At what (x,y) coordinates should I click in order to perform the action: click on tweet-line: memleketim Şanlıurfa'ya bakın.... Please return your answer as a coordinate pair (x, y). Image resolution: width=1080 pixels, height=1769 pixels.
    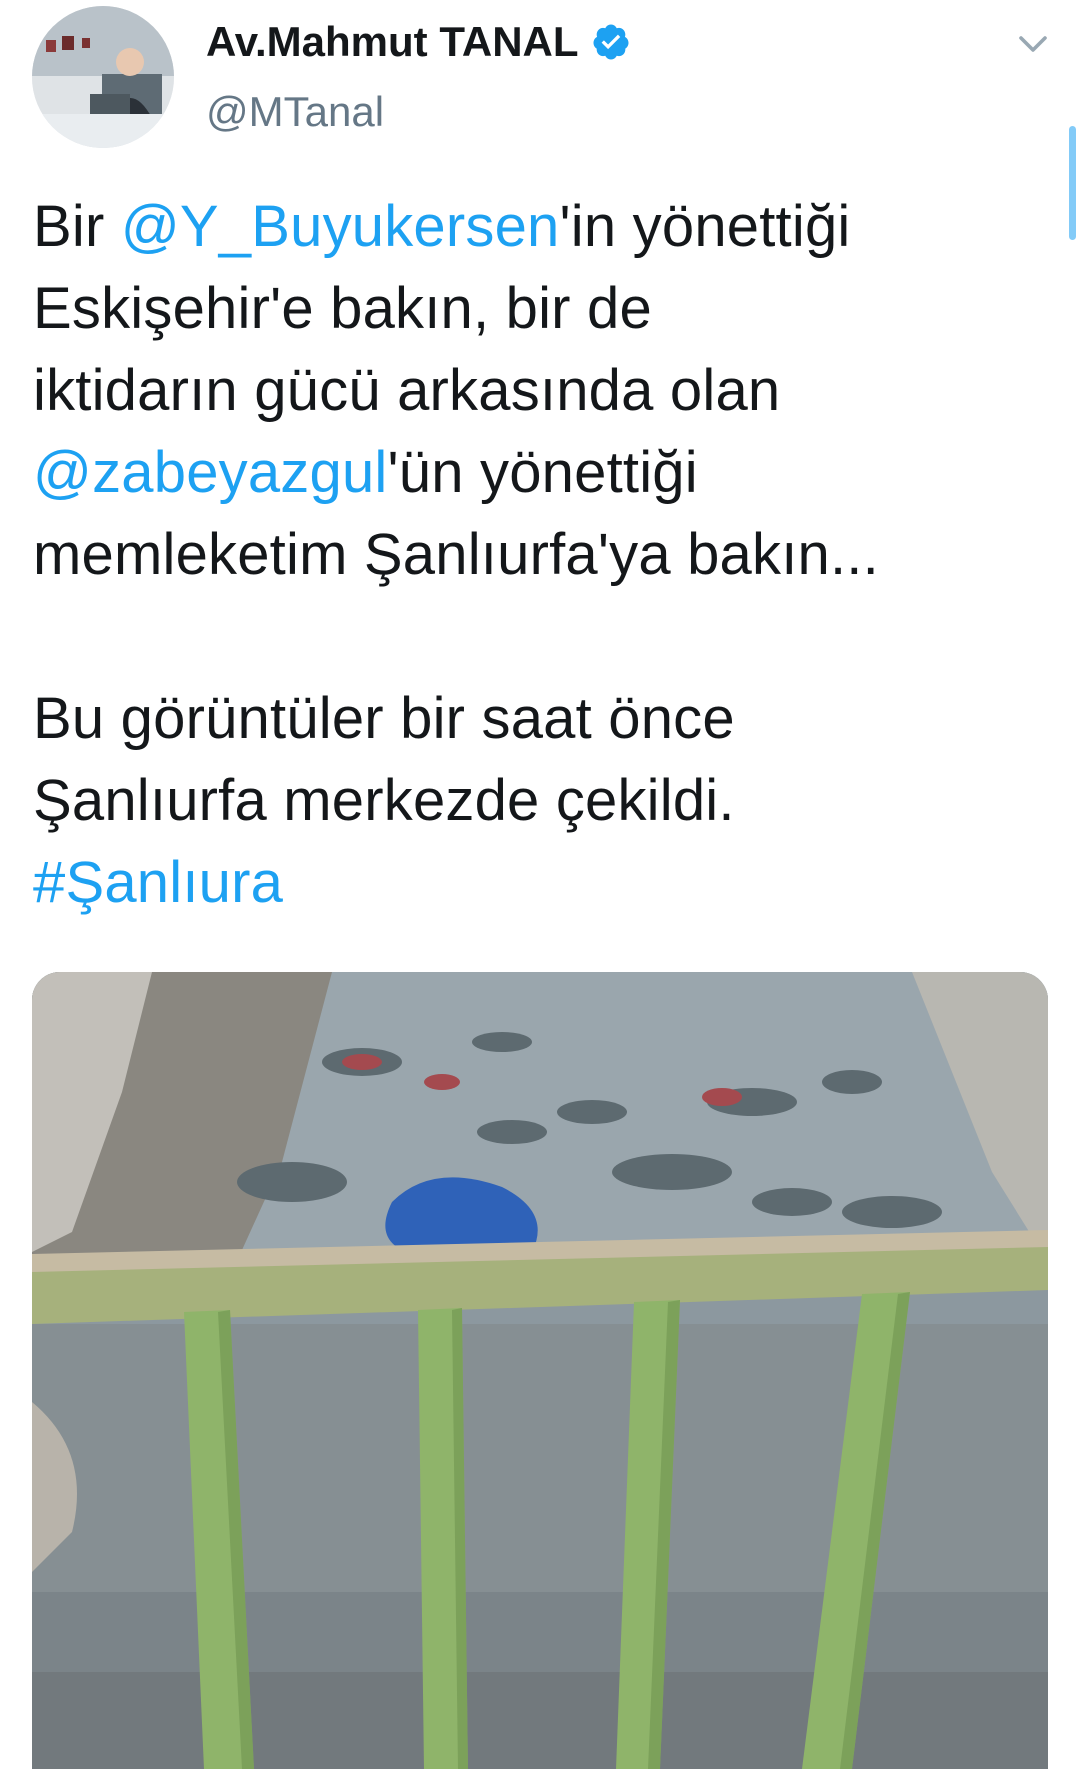
    Looking at the image, I should click on (538, 555).